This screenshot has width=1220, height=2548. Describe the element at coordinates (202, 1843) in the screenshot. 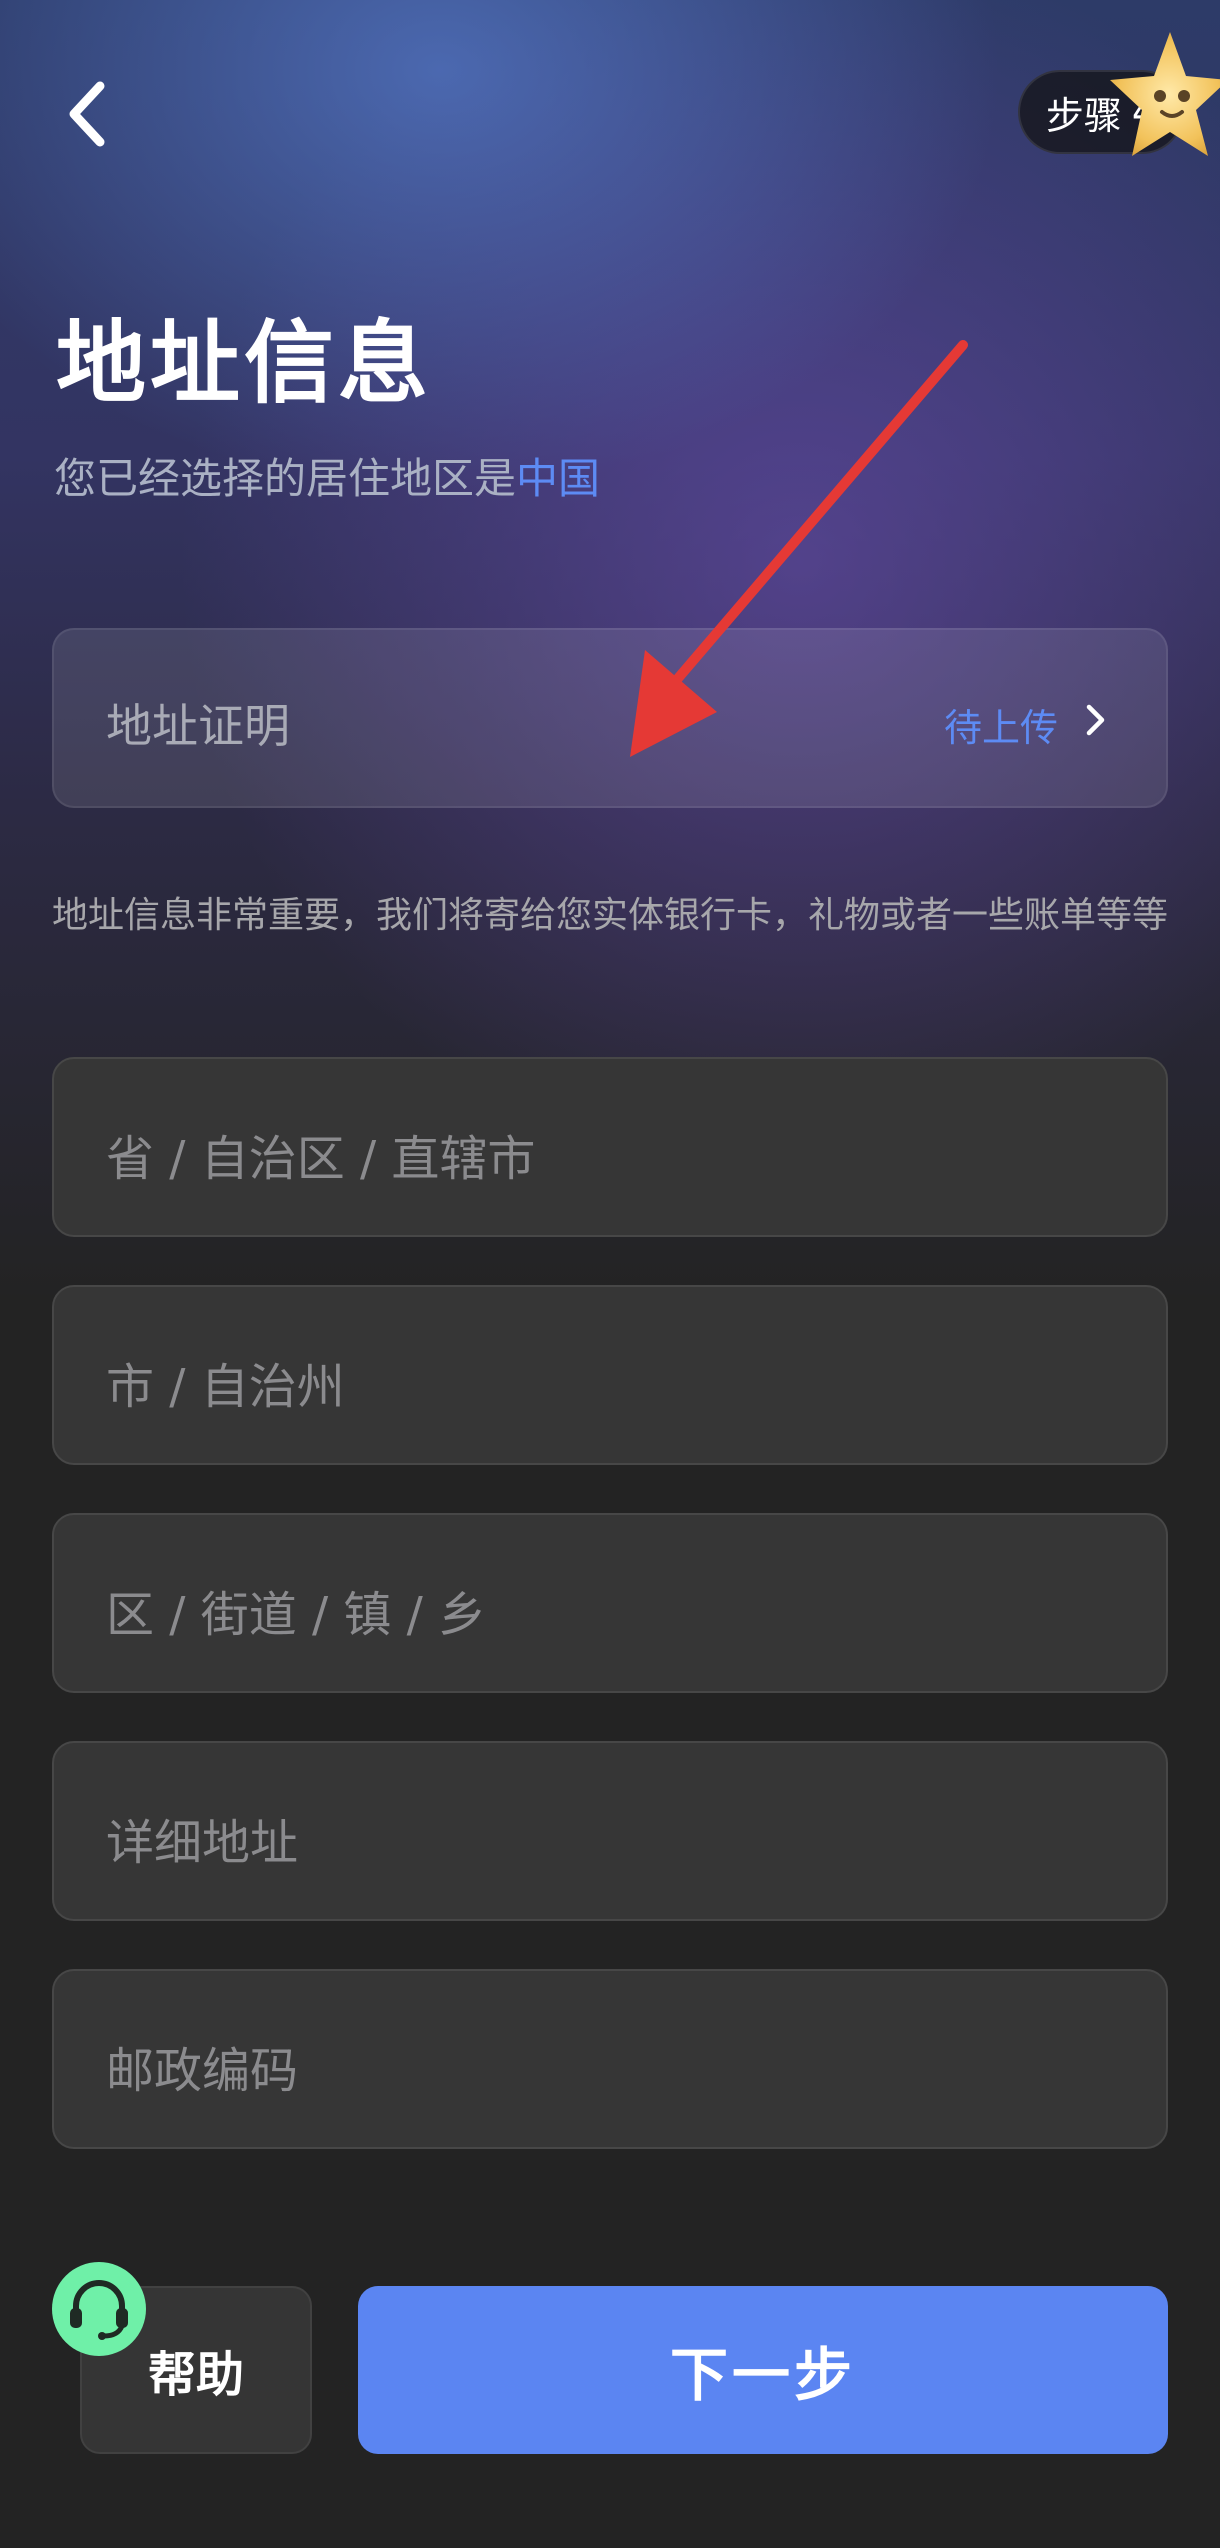

I see `detail-address-placeholder: 详细地址` at that location.